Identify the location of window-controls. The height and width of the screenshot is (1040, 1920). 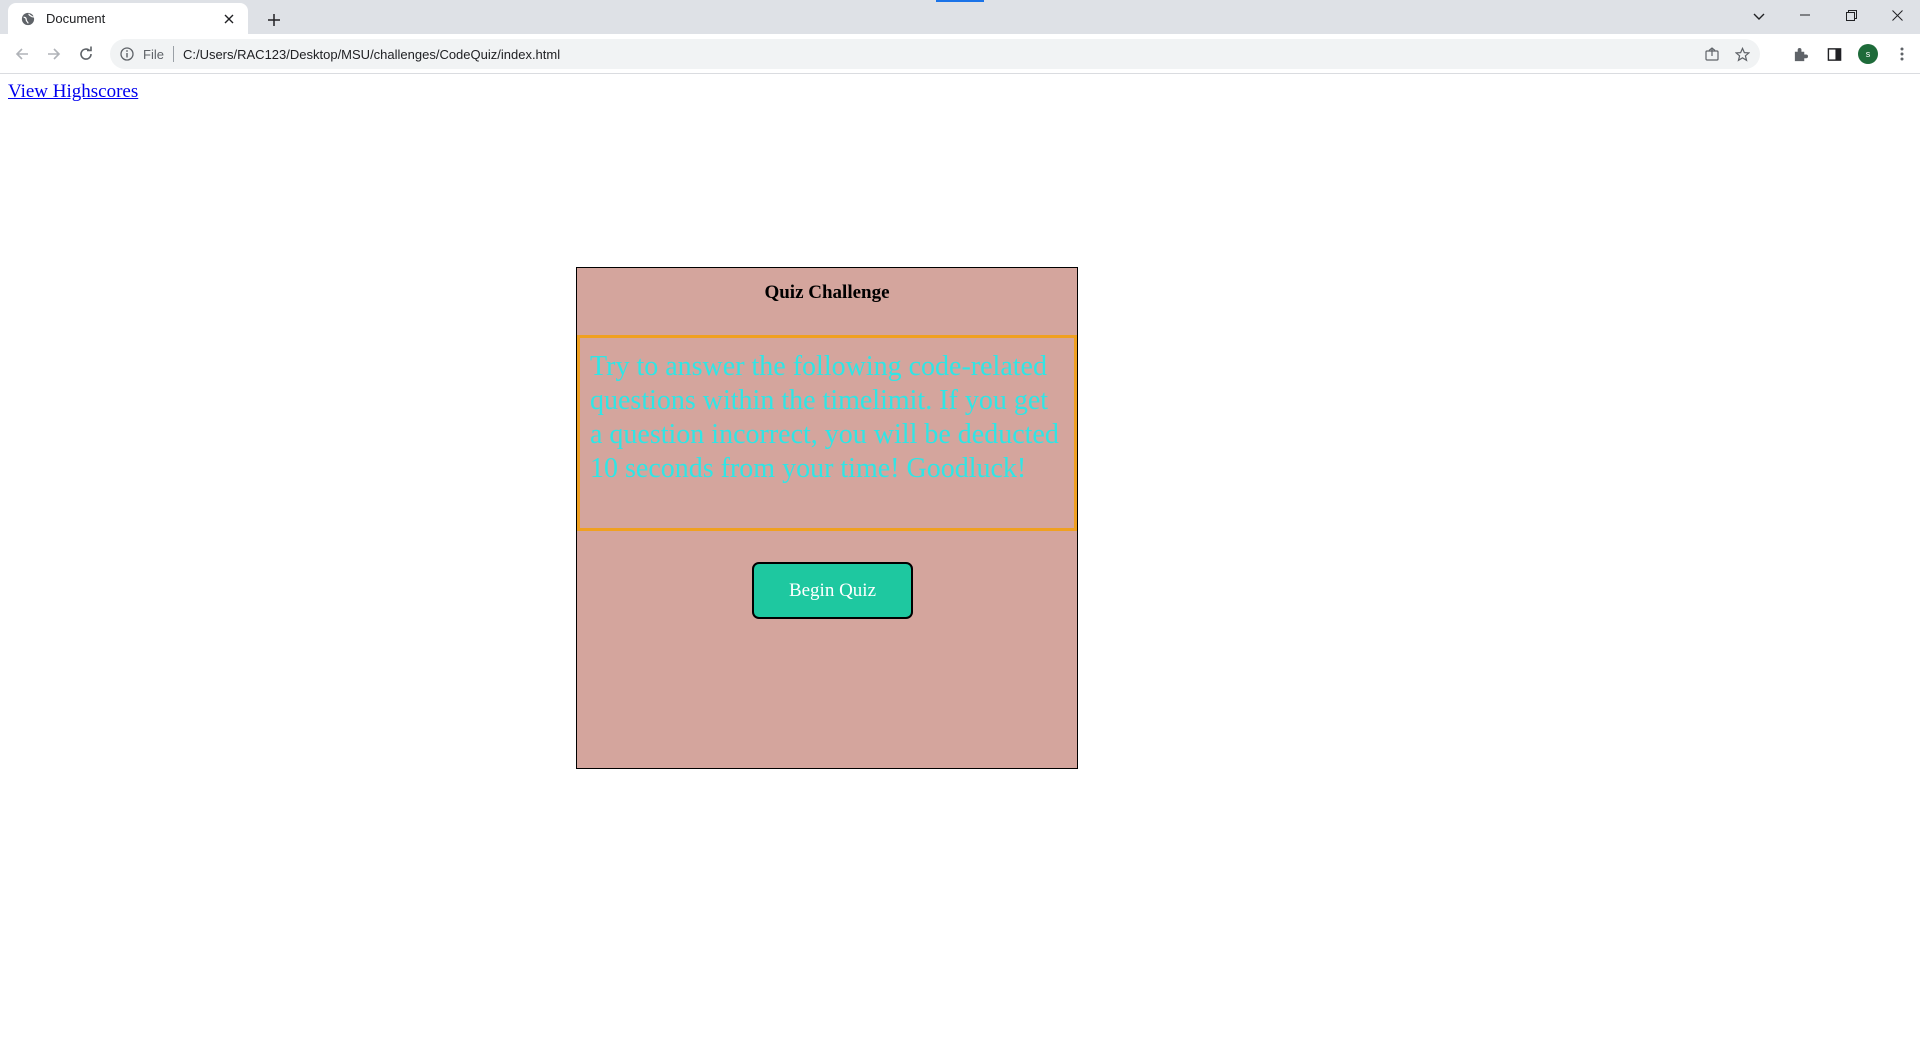
(1851, 17).